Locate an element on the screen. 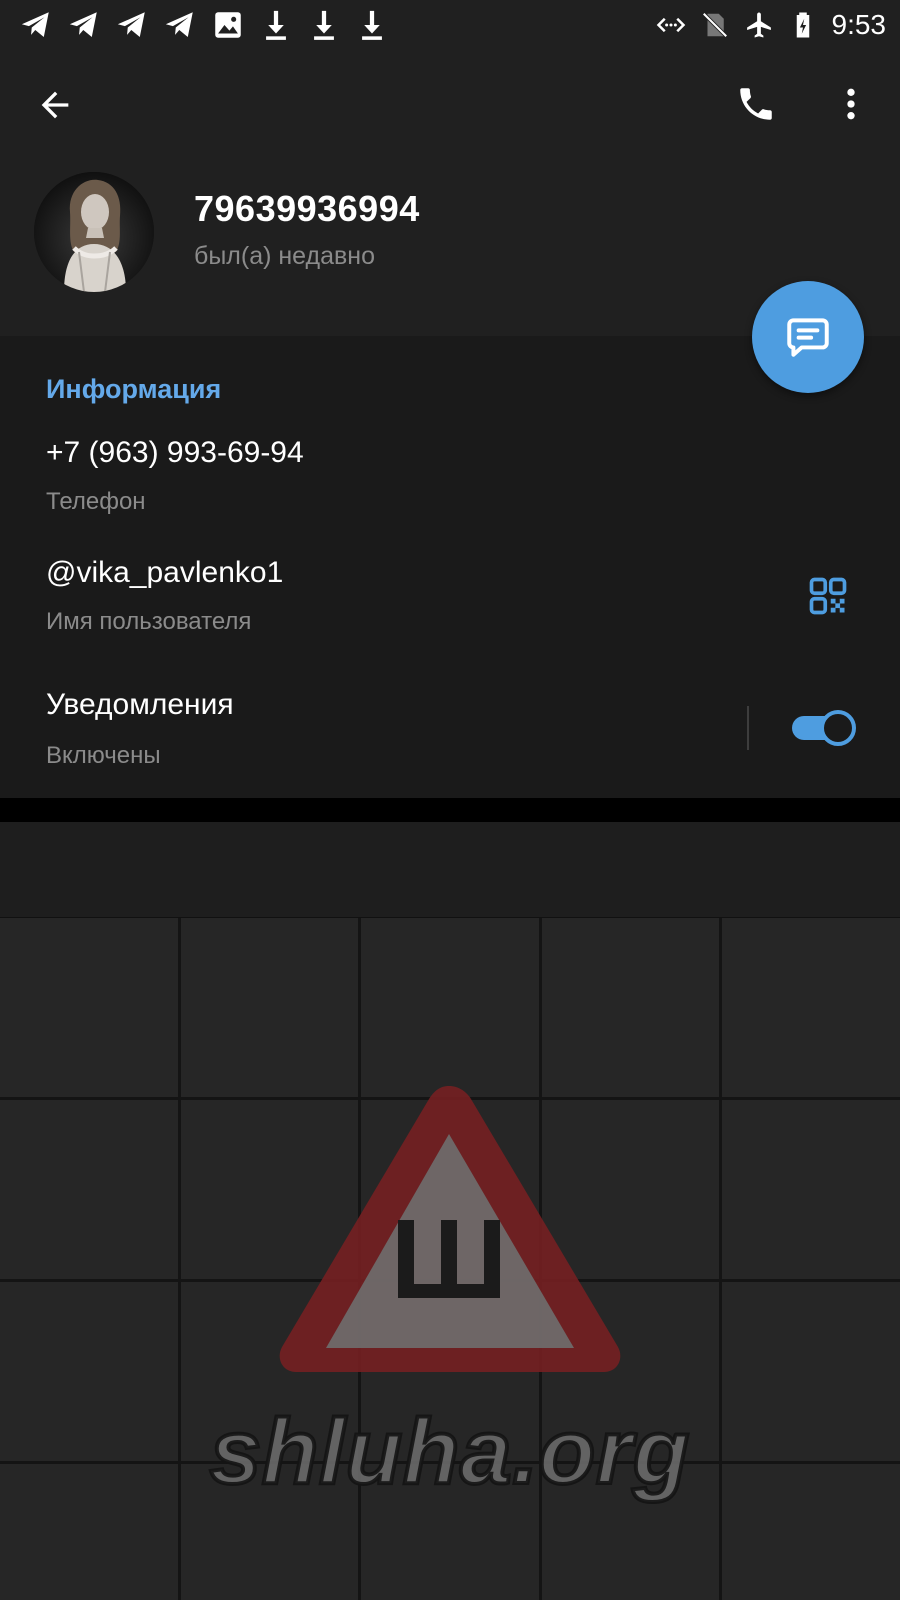 The image size is (900, 1600). no-sim-icon is located at coordinates (714, 25).